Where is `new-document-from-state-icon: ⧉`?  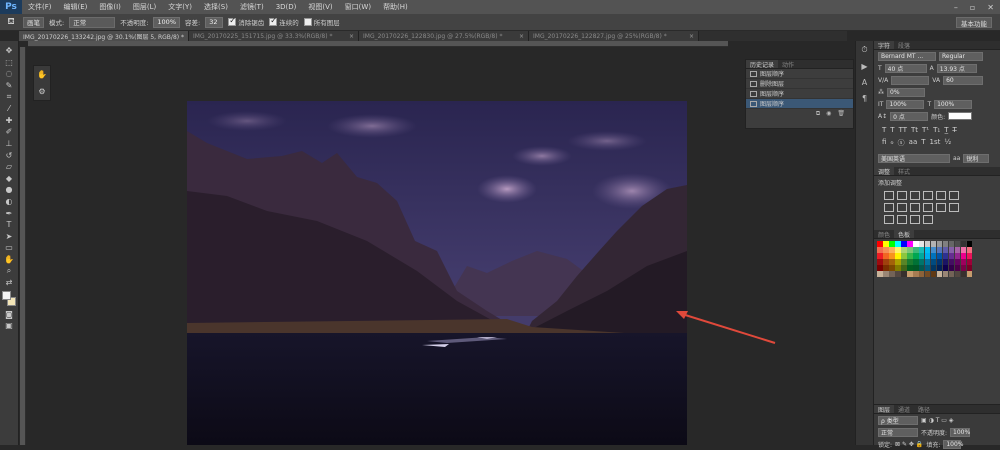 new-document-from-state-icon: ⧉ is located at coordinates (818, 114).